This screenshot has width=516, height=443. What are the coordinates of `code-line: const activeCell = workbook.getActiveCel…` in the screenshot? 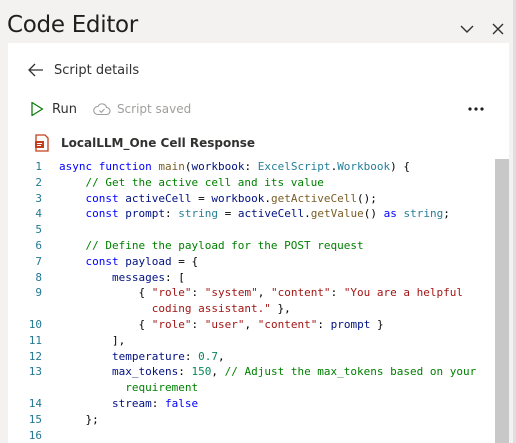 It's located at (218, 198).